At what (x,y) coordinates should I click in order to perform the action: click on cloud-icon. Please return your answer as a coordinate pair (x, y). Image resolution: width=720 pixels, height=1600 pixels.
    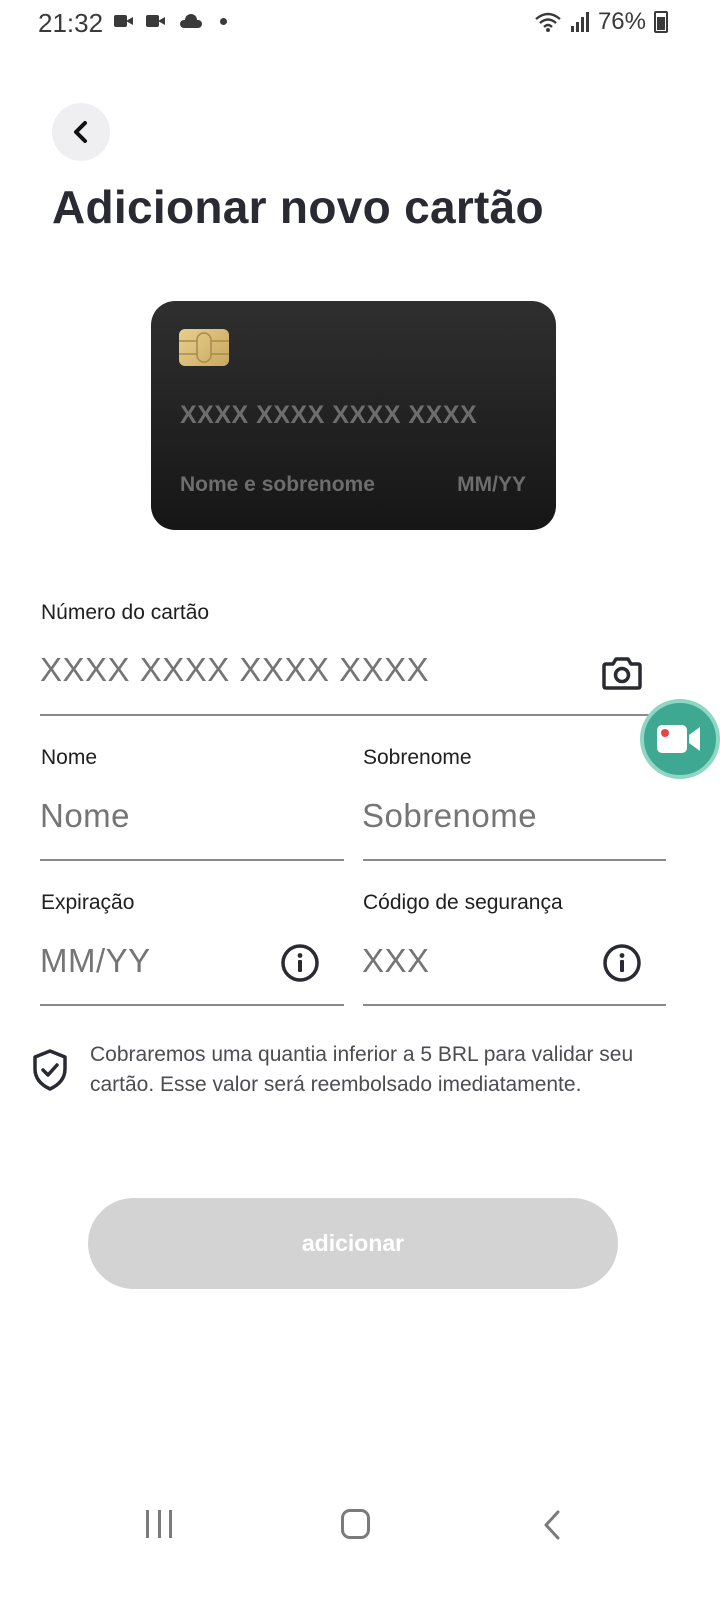
    Looking at the image, I should click on (190, 21).